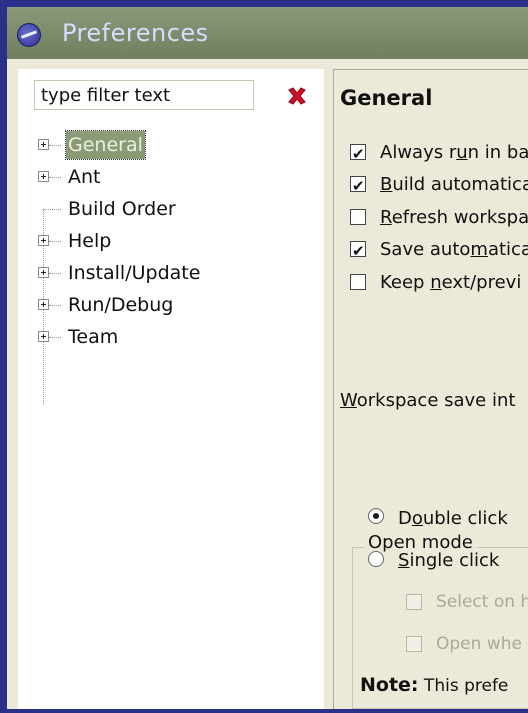 This screenshot has width=528, height=713. Describe the element at coordinates (122, 209) in the screenshot. I see `tree-item-label: Build Order` at that location.